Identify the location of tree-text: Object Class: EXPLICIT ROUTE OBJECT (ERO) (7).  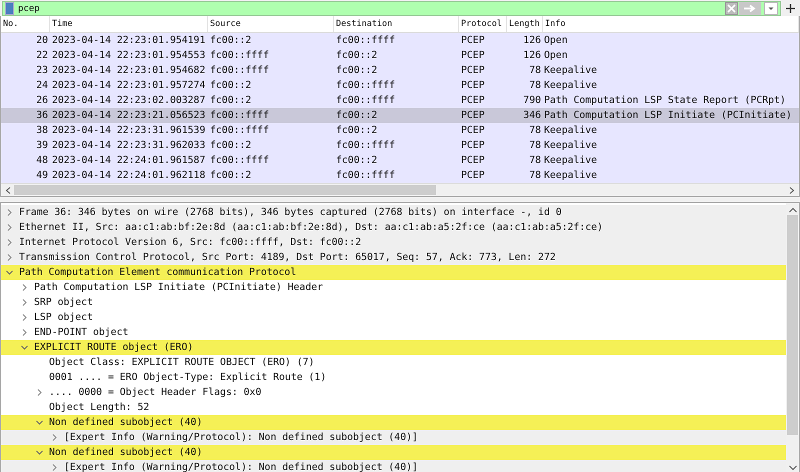
(181, 362).